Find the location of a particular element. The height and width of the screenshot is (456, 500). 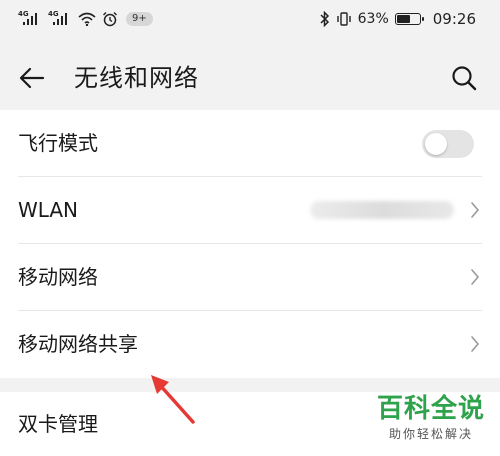

search-icon is located at coordinates (464, 78).